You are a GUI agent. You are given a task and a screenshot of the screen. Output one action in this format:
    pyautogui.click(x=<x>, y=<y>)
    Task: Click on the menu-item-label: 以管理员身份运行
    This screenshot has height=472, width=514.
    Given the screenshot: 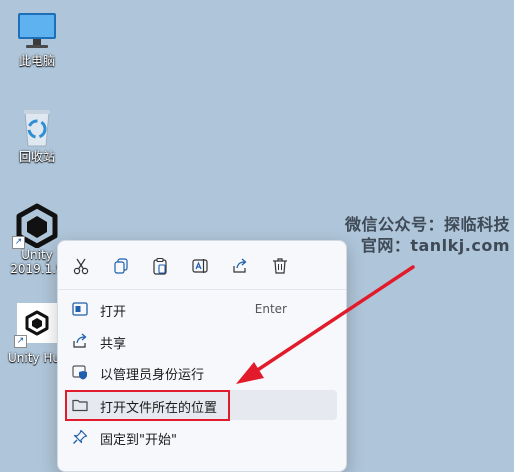 What is the action you would take?
    pyautogui.click(x=152, y=375)
    